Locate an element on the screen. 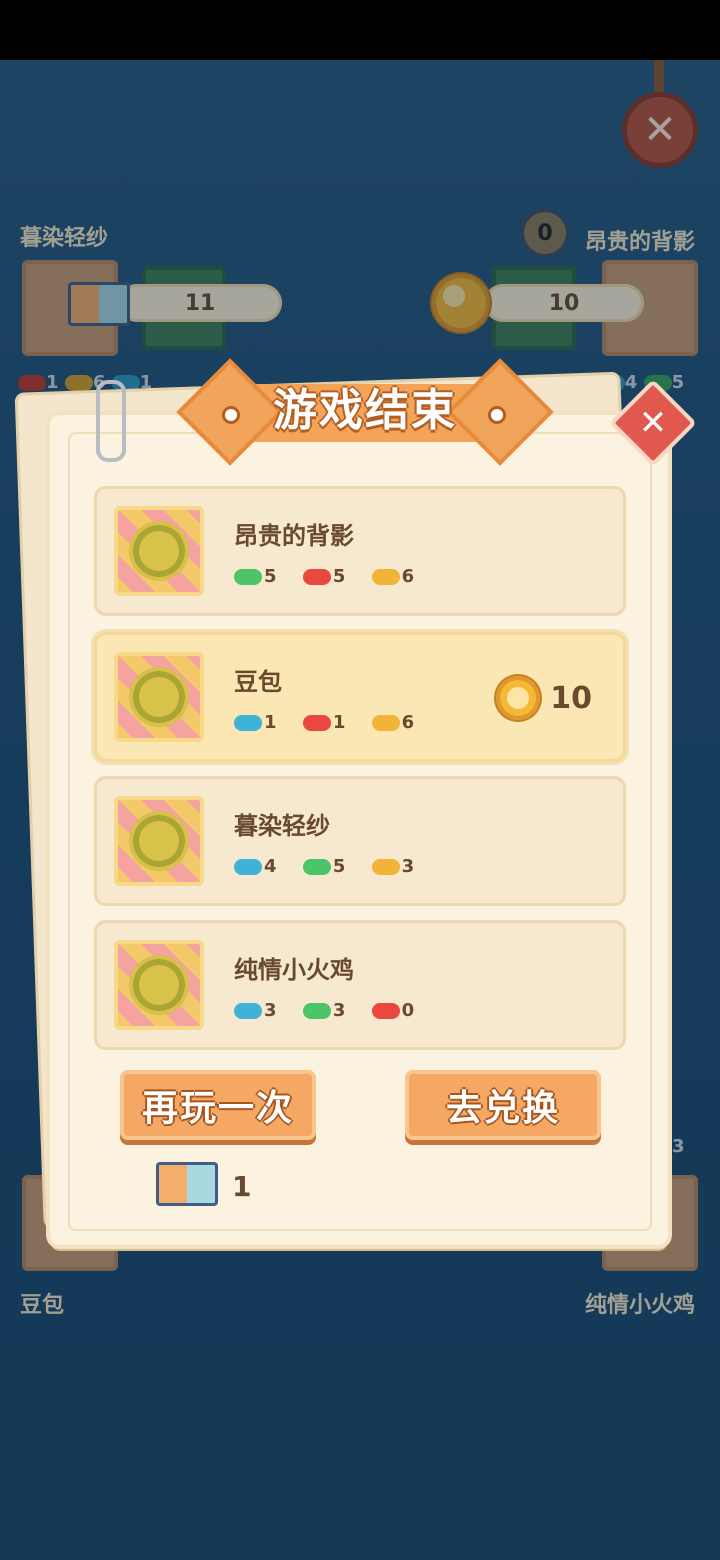 This screenshot has width=720, height=1560. stat-value: 0 is located at coordinates (408, 1010).